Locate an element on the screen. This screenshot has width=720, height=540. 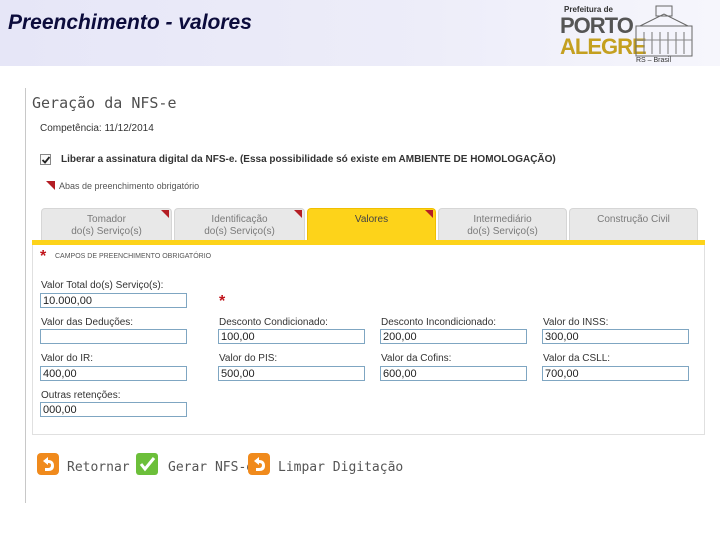
csll-input is located at coordinates (615, 373).